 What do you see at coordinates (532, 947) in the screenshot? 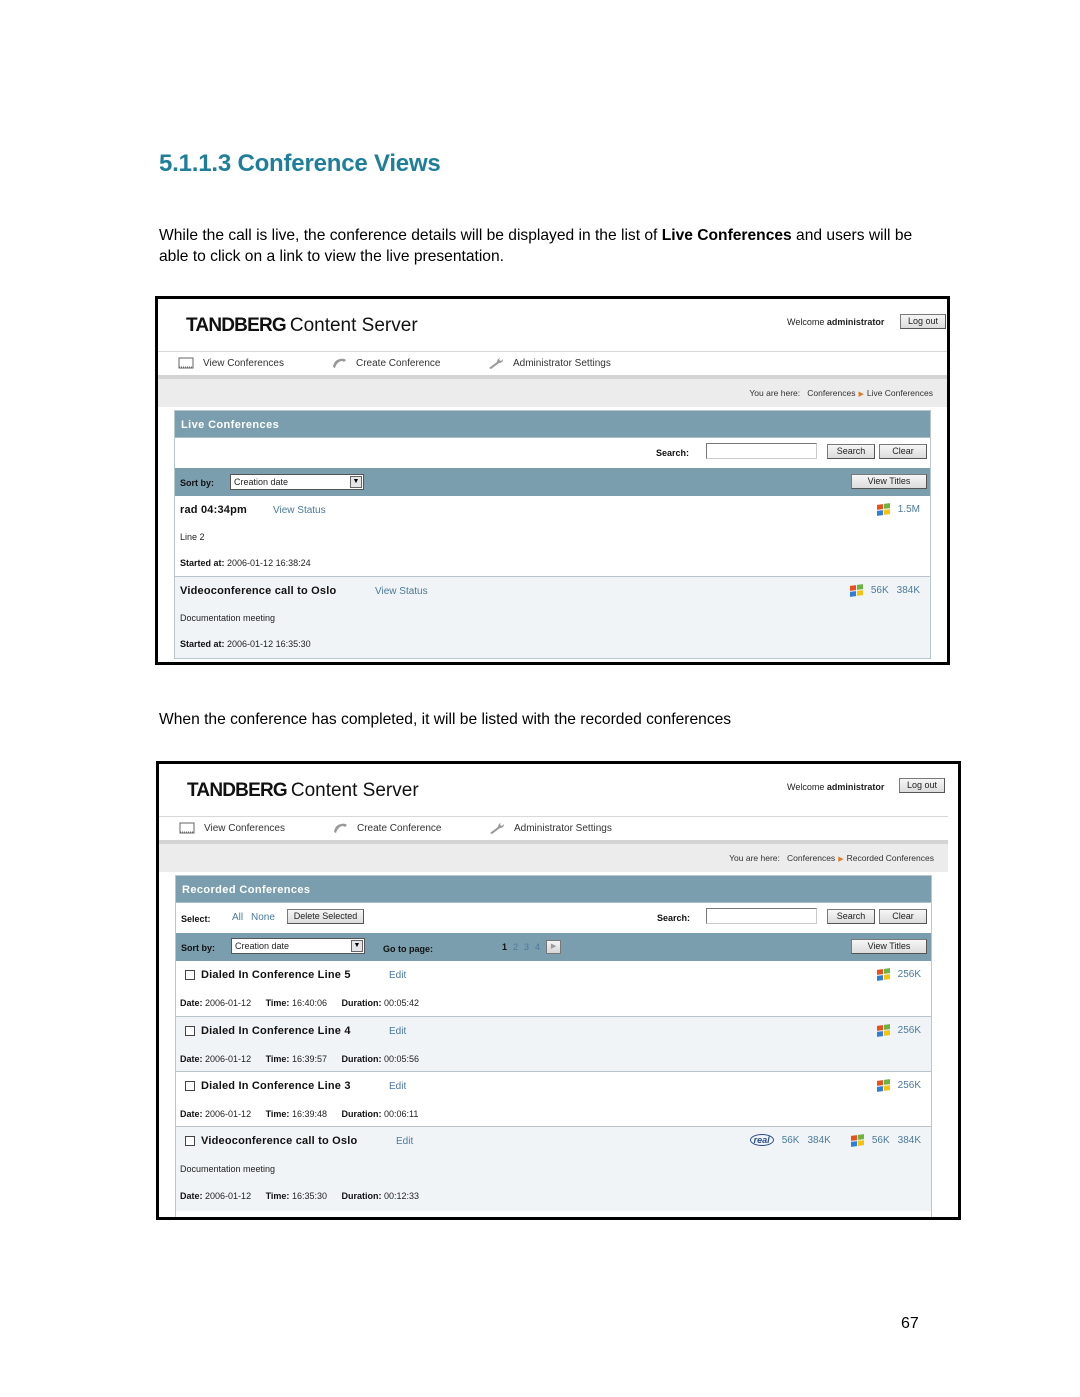
I see `pagination: 1 2 3 4 ▶` at bounding box center [532, 947].